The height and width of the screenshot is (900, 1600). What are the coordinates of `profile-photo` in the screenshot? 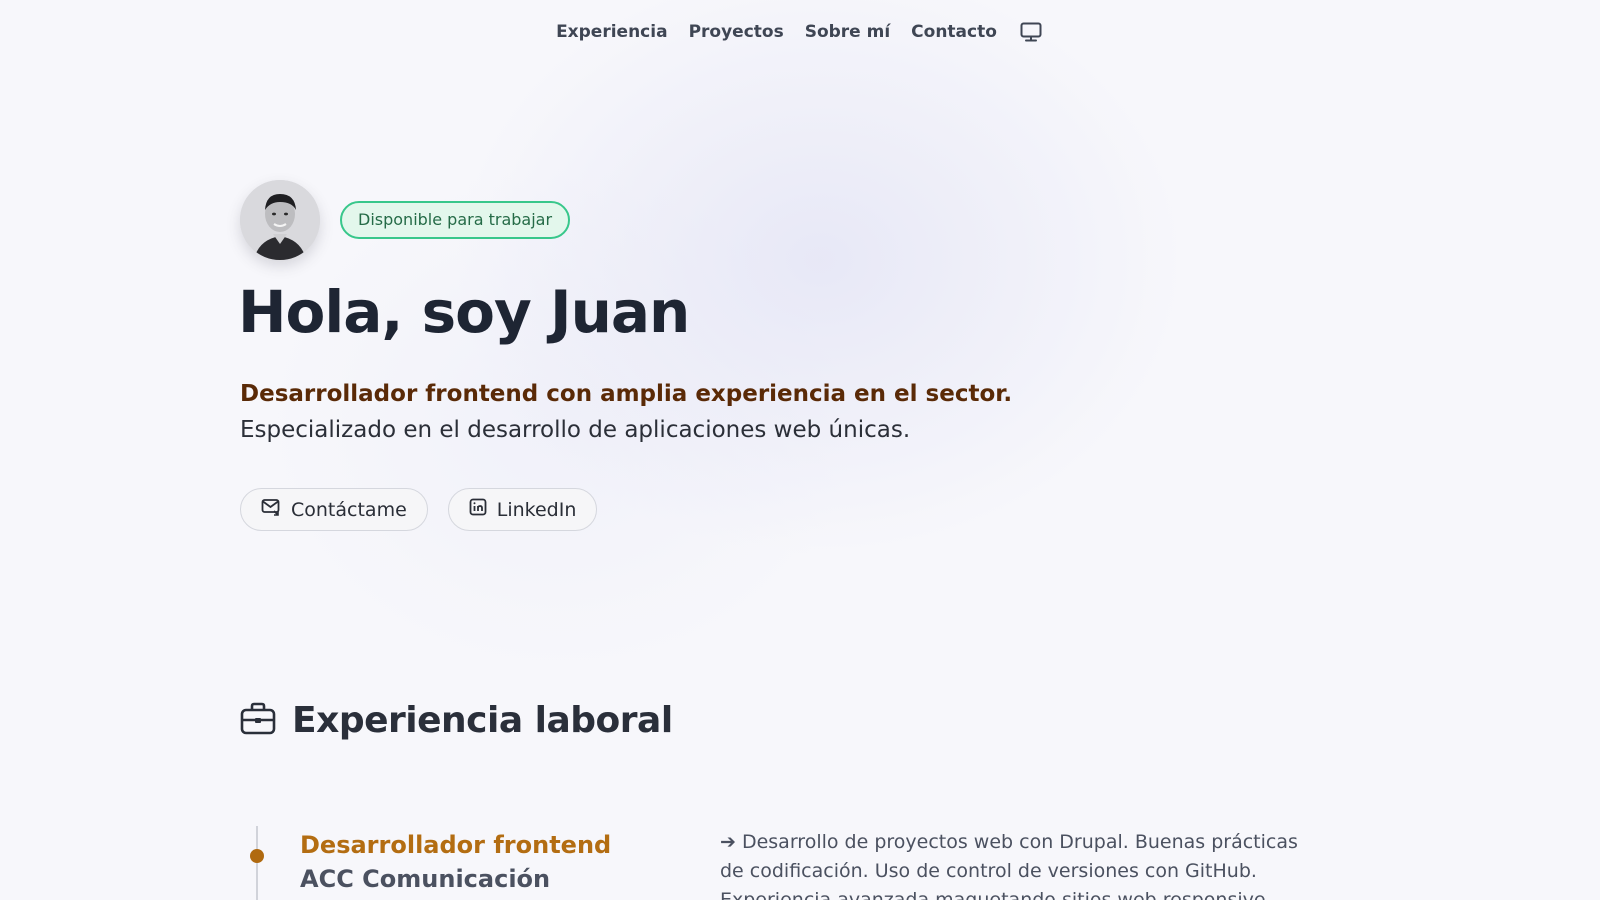 It's located at (280, 220).